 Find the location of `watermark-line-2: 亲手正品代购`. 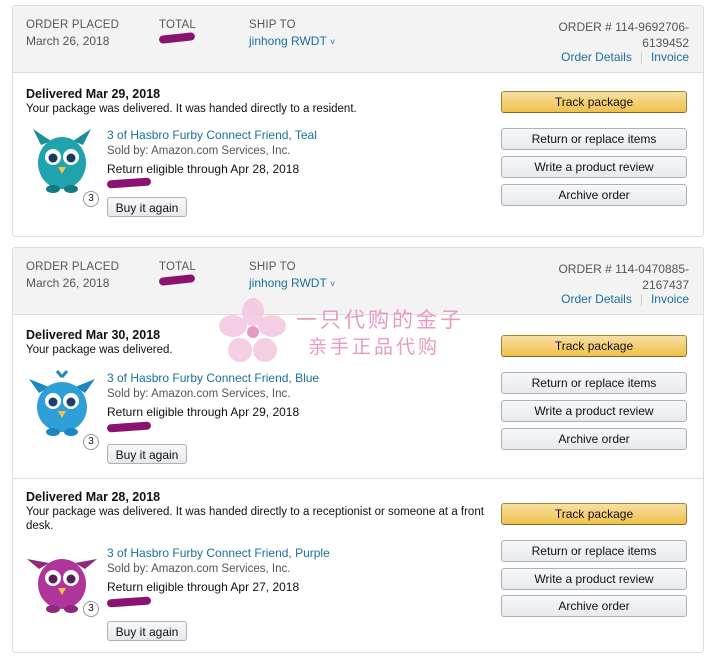

watermark-line-2: 亲手正品代购 is located at coordinates (374, 347).